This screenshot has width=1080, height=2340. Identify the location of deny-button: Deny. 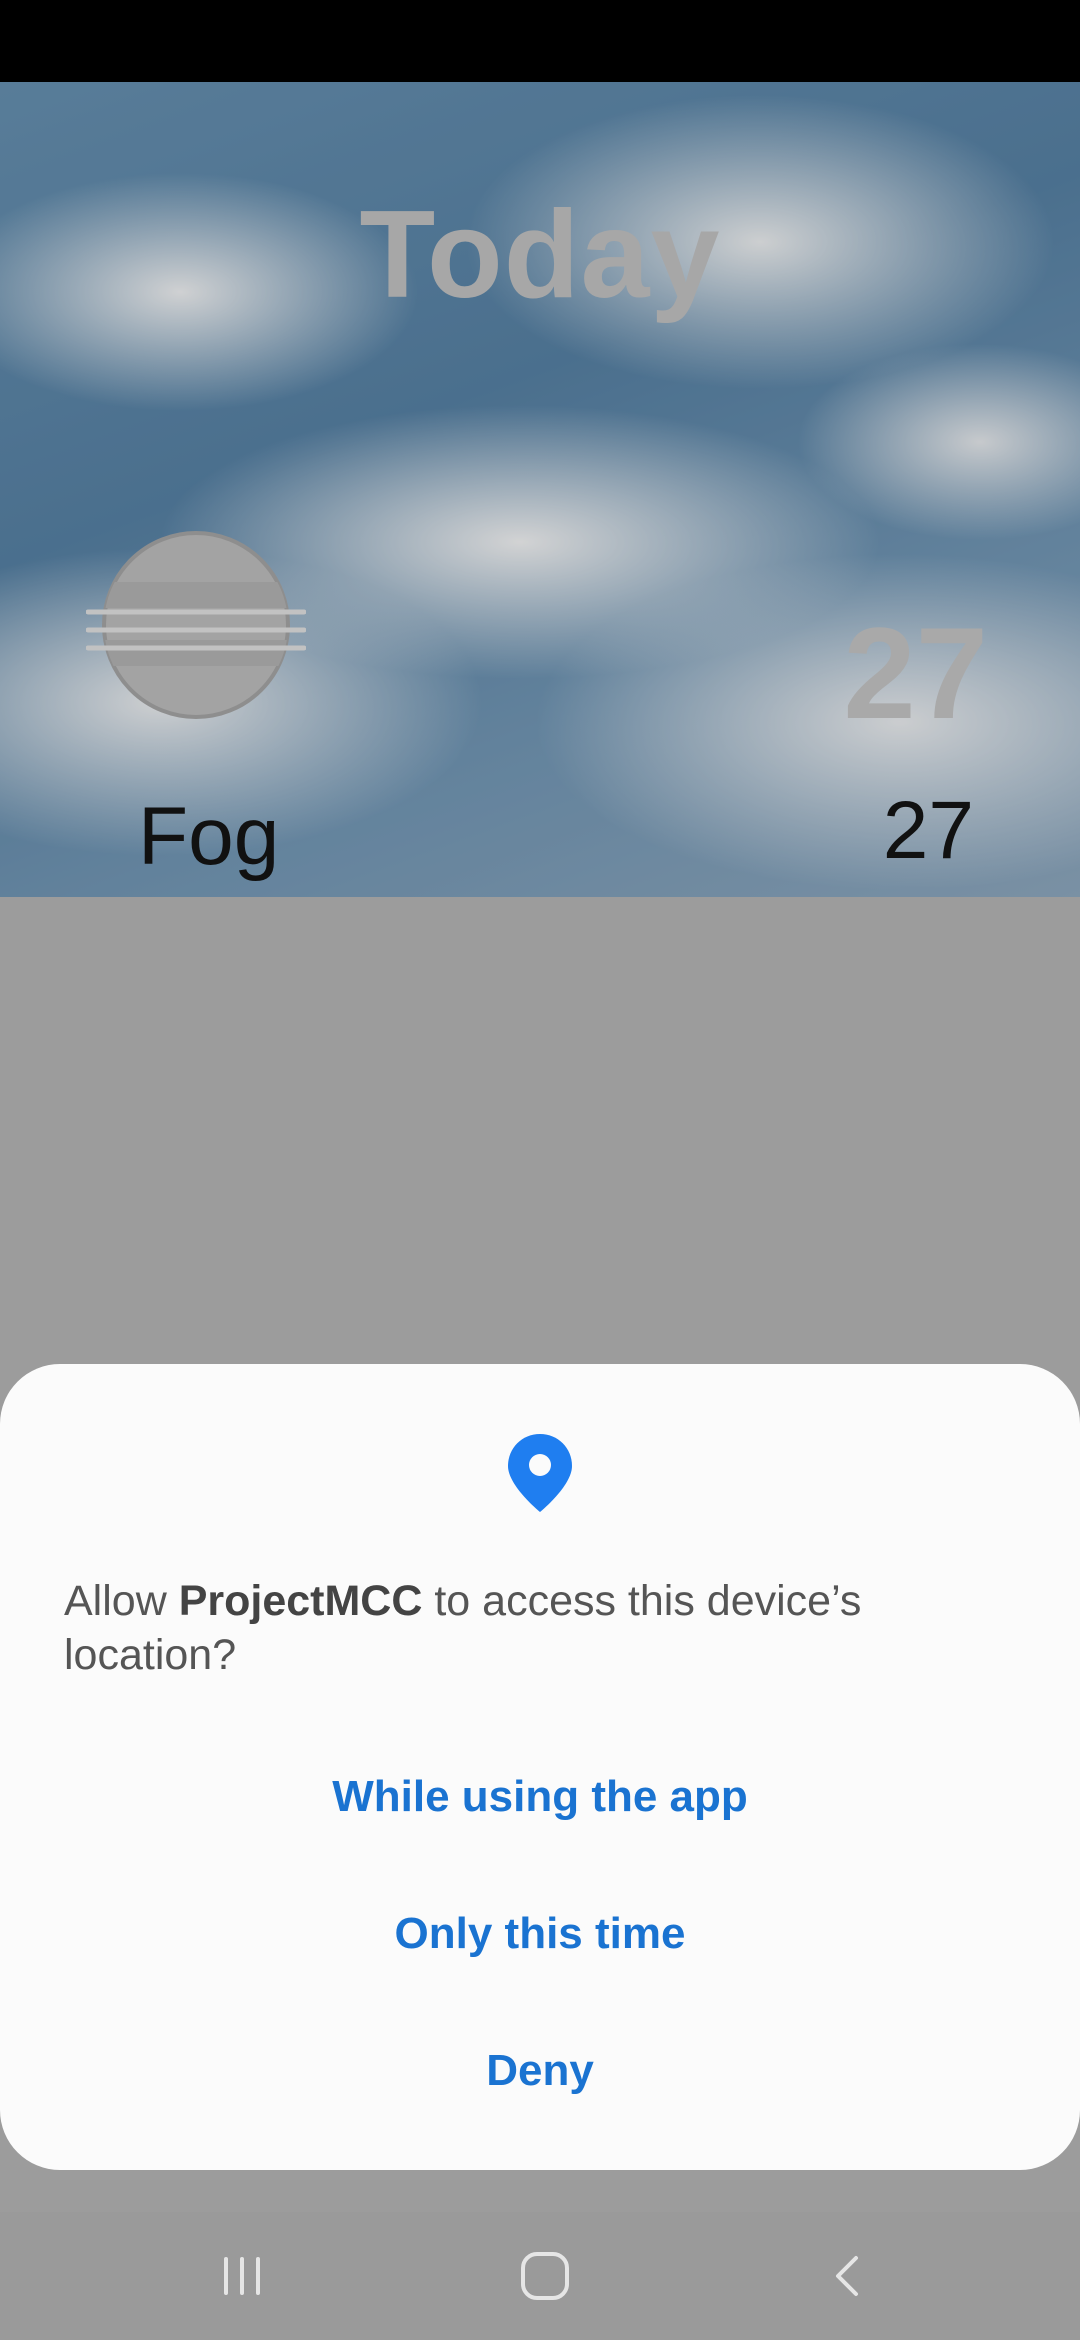
(540, 2071).